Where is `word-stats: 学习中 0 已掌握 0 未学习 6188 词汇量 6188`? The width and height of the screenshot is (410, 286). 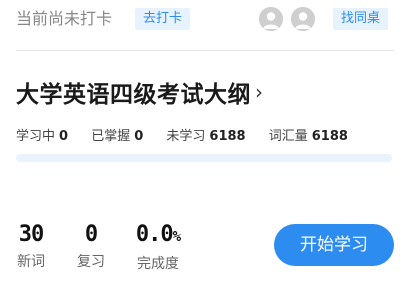
word-stats: 学习中 0 已掌握 0 未学习 6188 词汇量 6188 is located at coordinates (191, 134).